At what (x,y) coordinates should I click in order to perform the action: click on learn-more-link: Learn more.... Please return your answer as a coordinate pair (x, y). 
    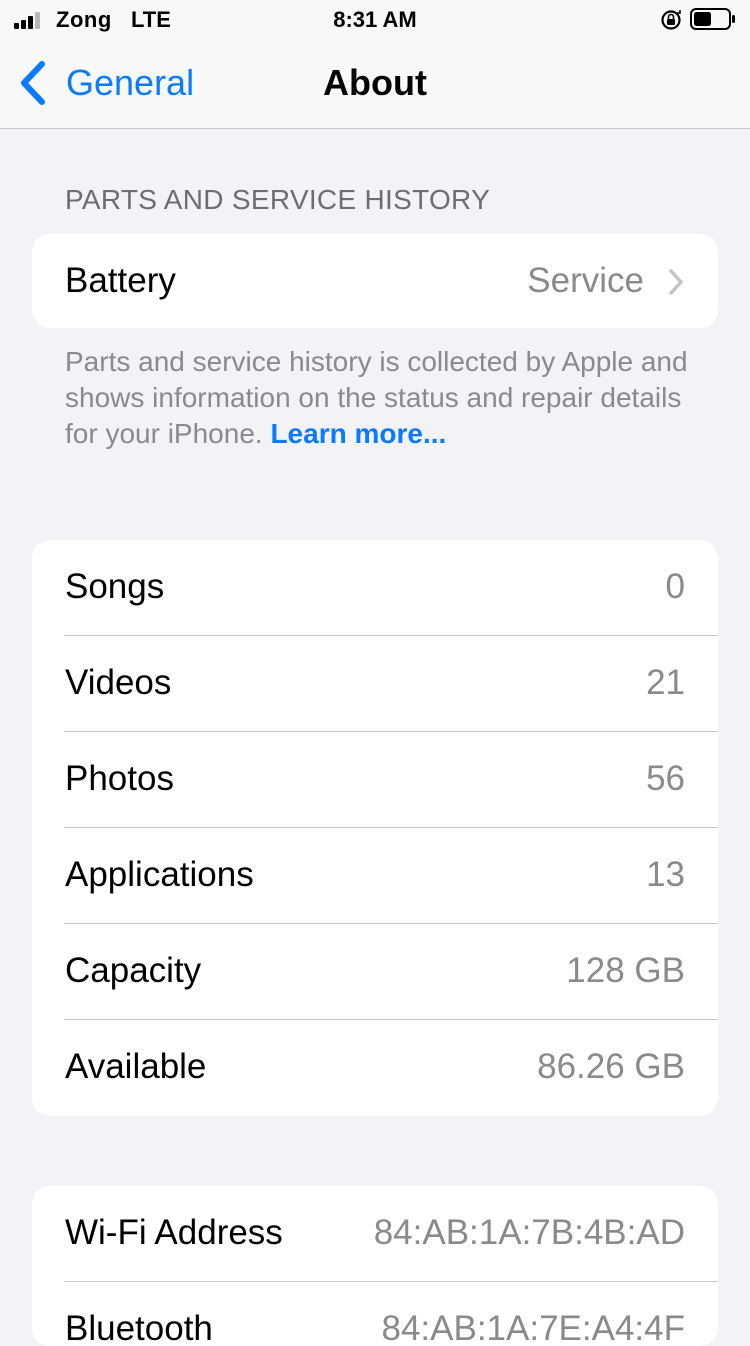
    Looking at the image, I should click on (358, 433).